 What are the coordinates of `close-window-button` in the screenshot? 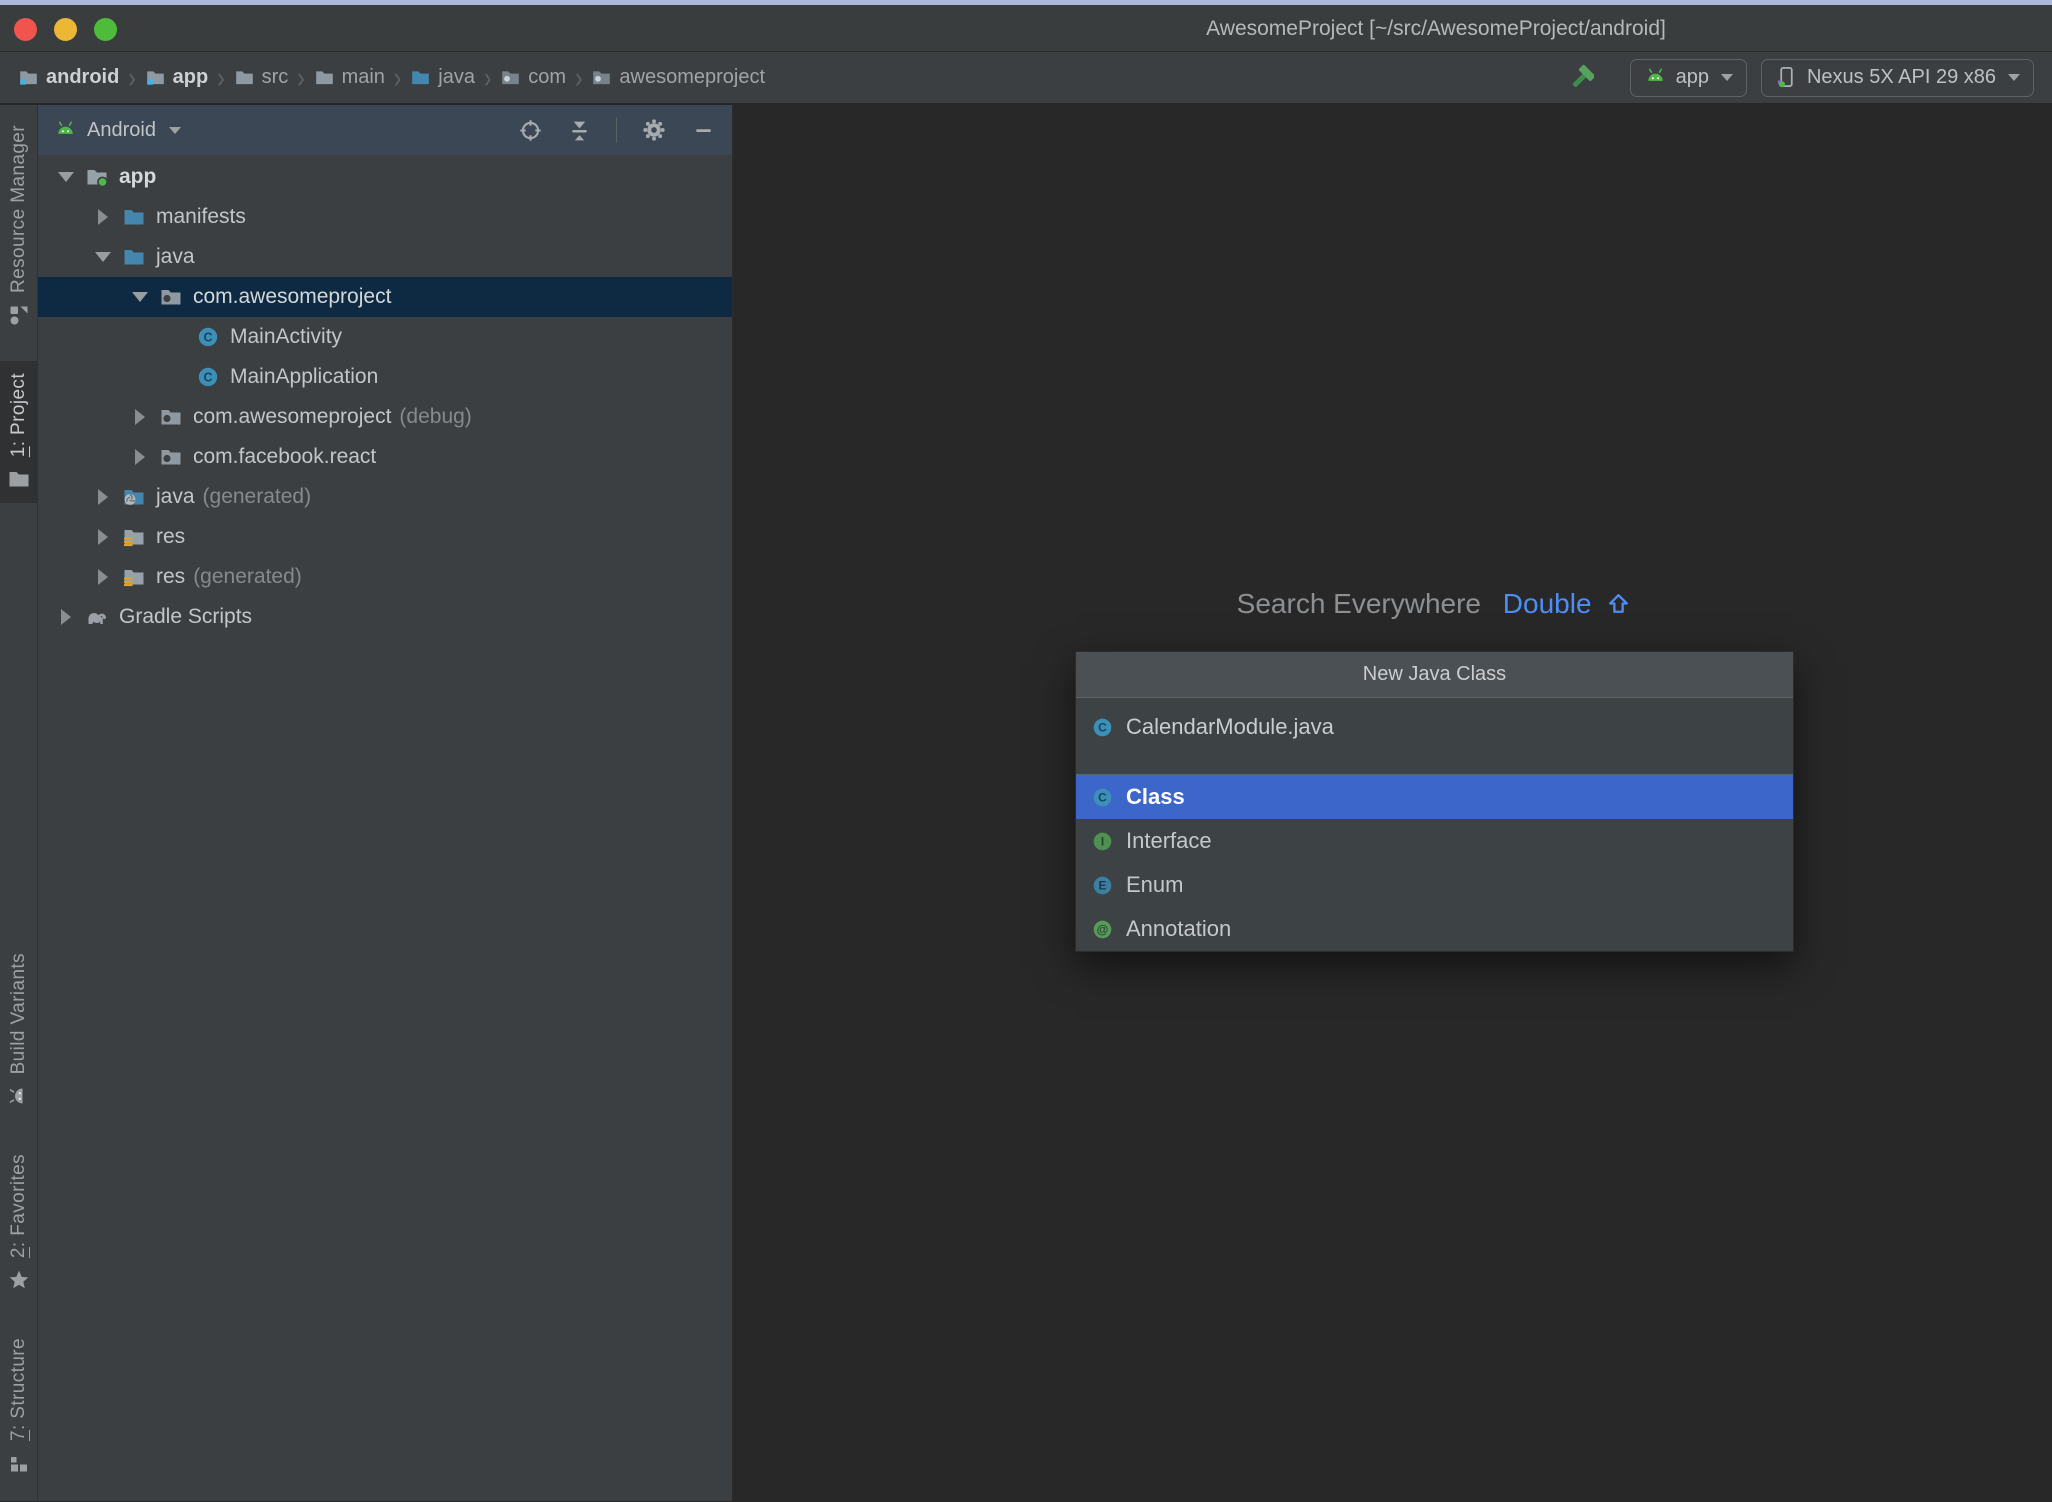 It's located at (25, 29).